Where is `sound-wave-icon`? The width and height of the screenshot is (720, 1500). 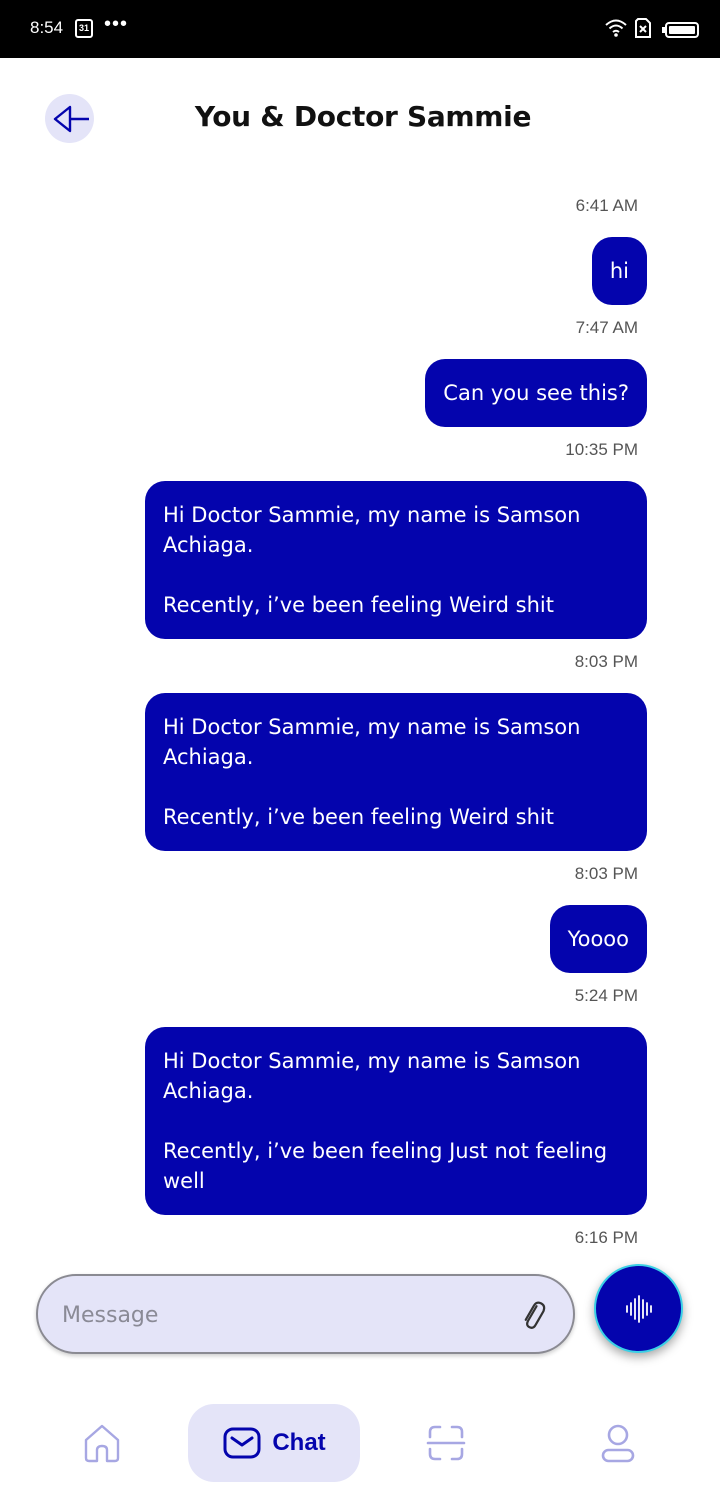
sound-wave-icon is located at coordinates (638, 1308).